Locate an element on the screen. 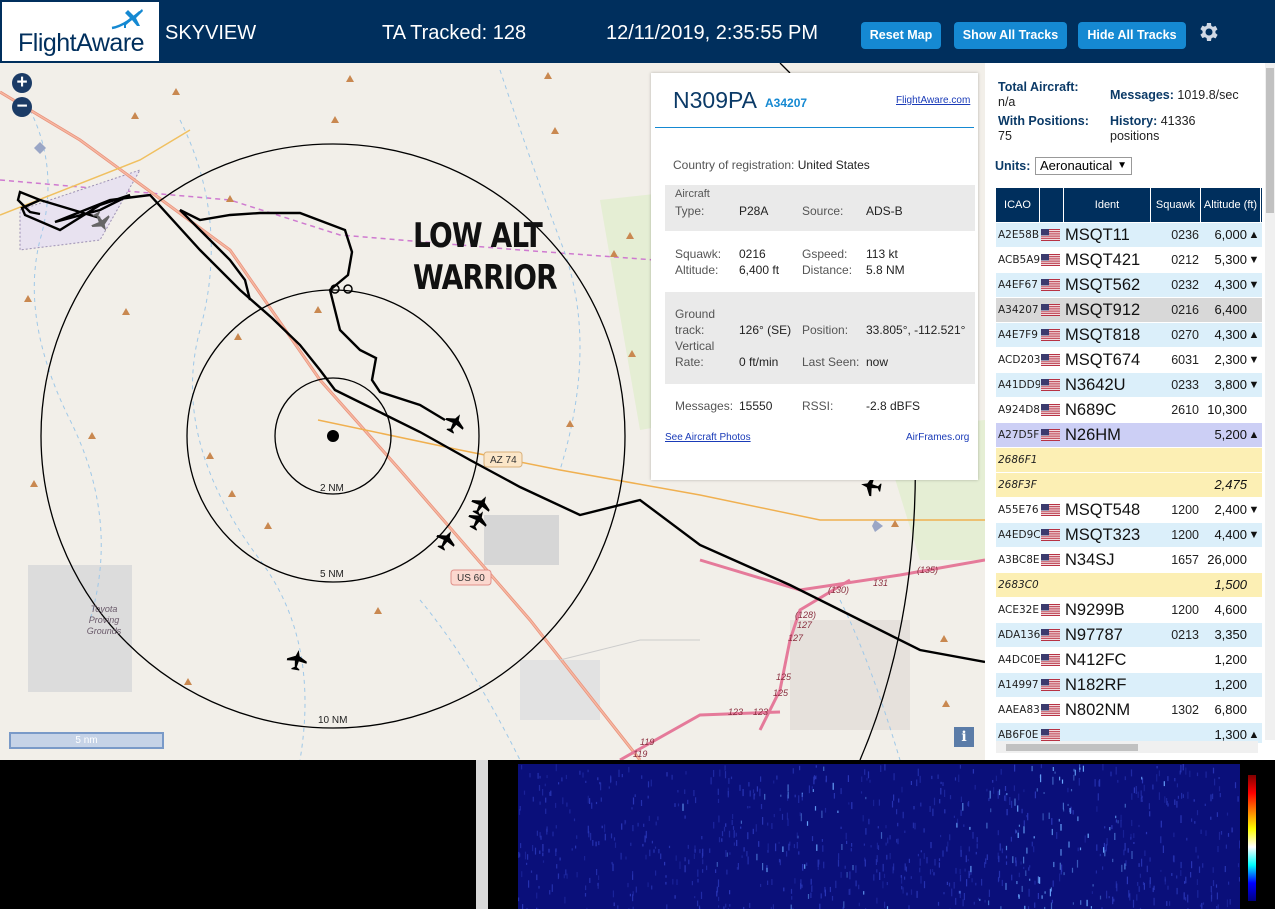  squawk-cell: 0233 is located at coordinates (1185, 385).